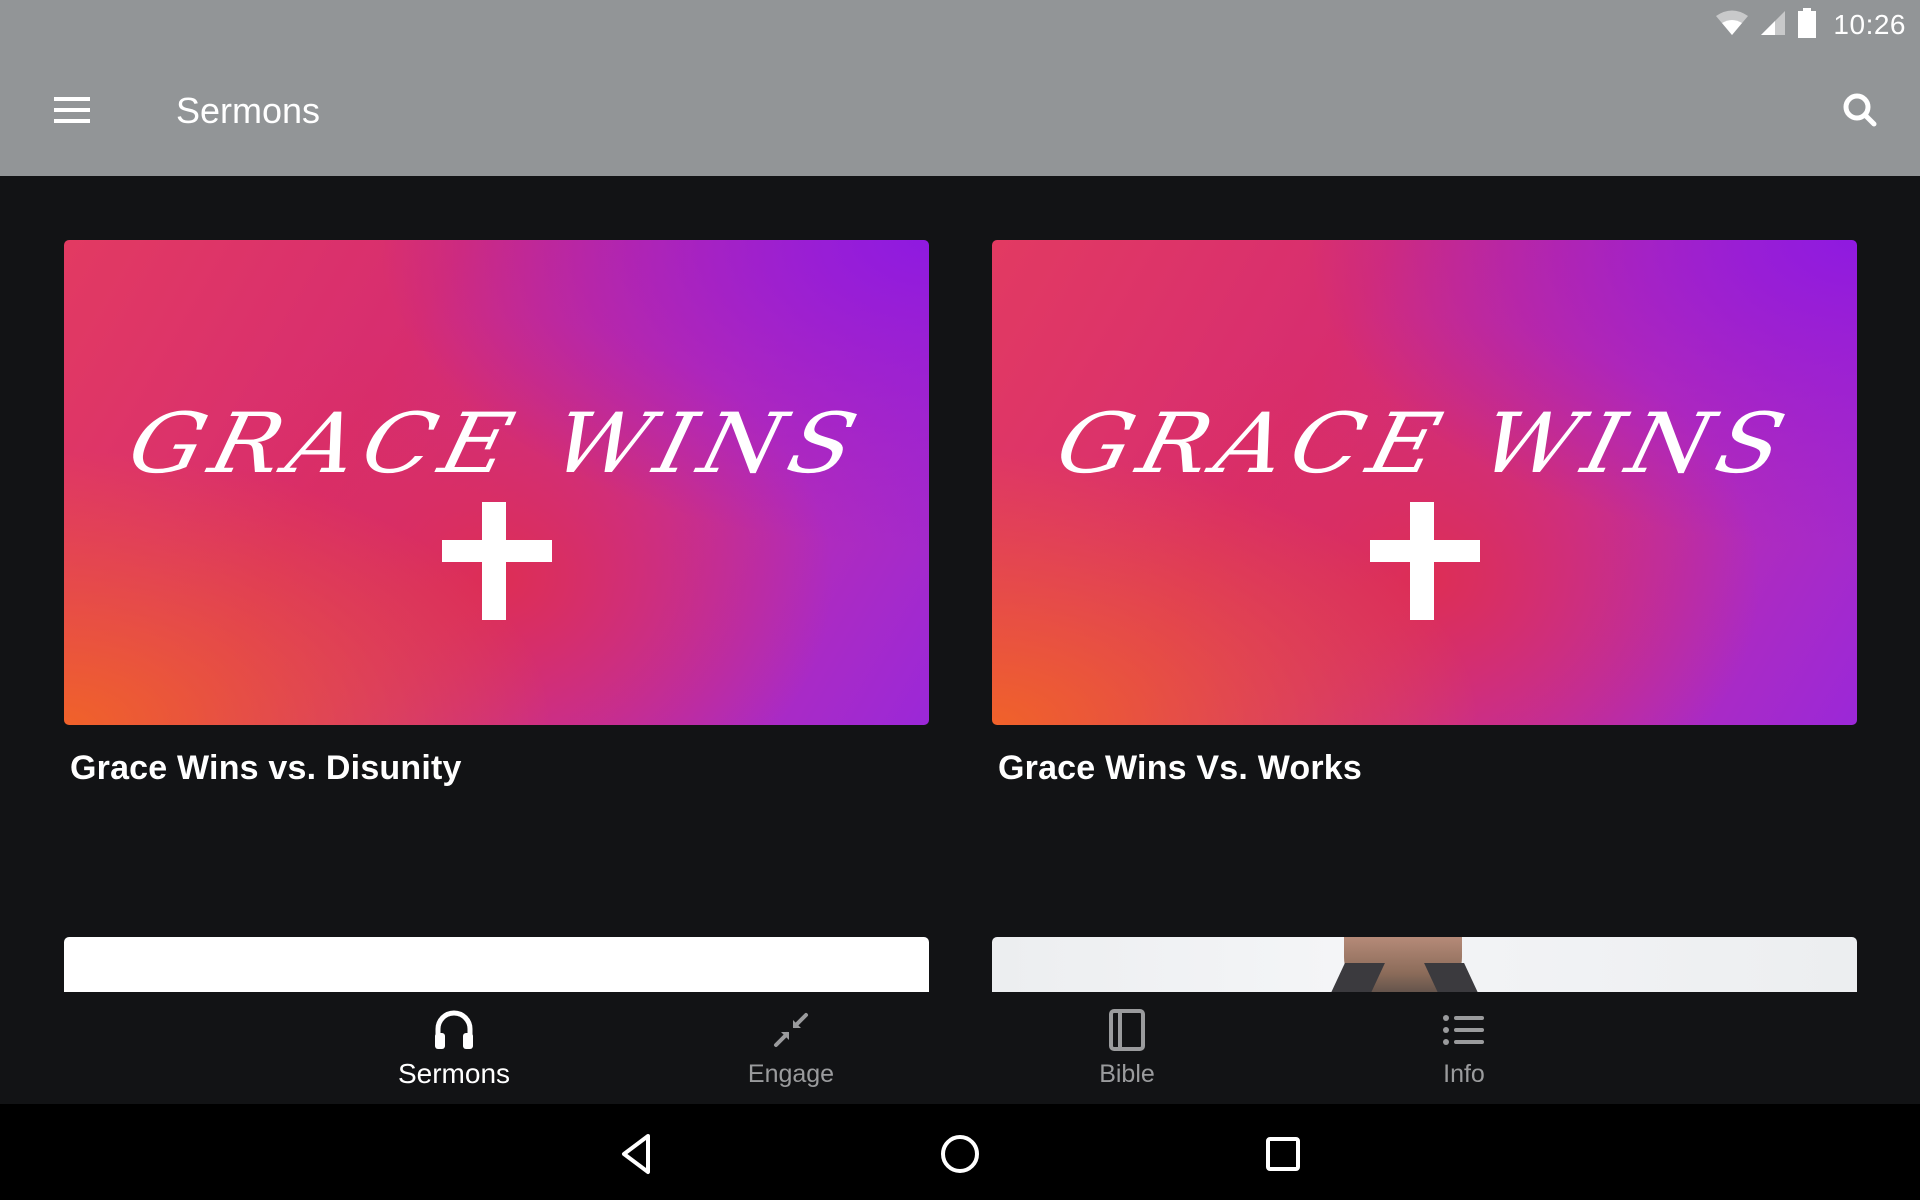  I want to click on arrows-collapse-icon, so click(791, 1030).